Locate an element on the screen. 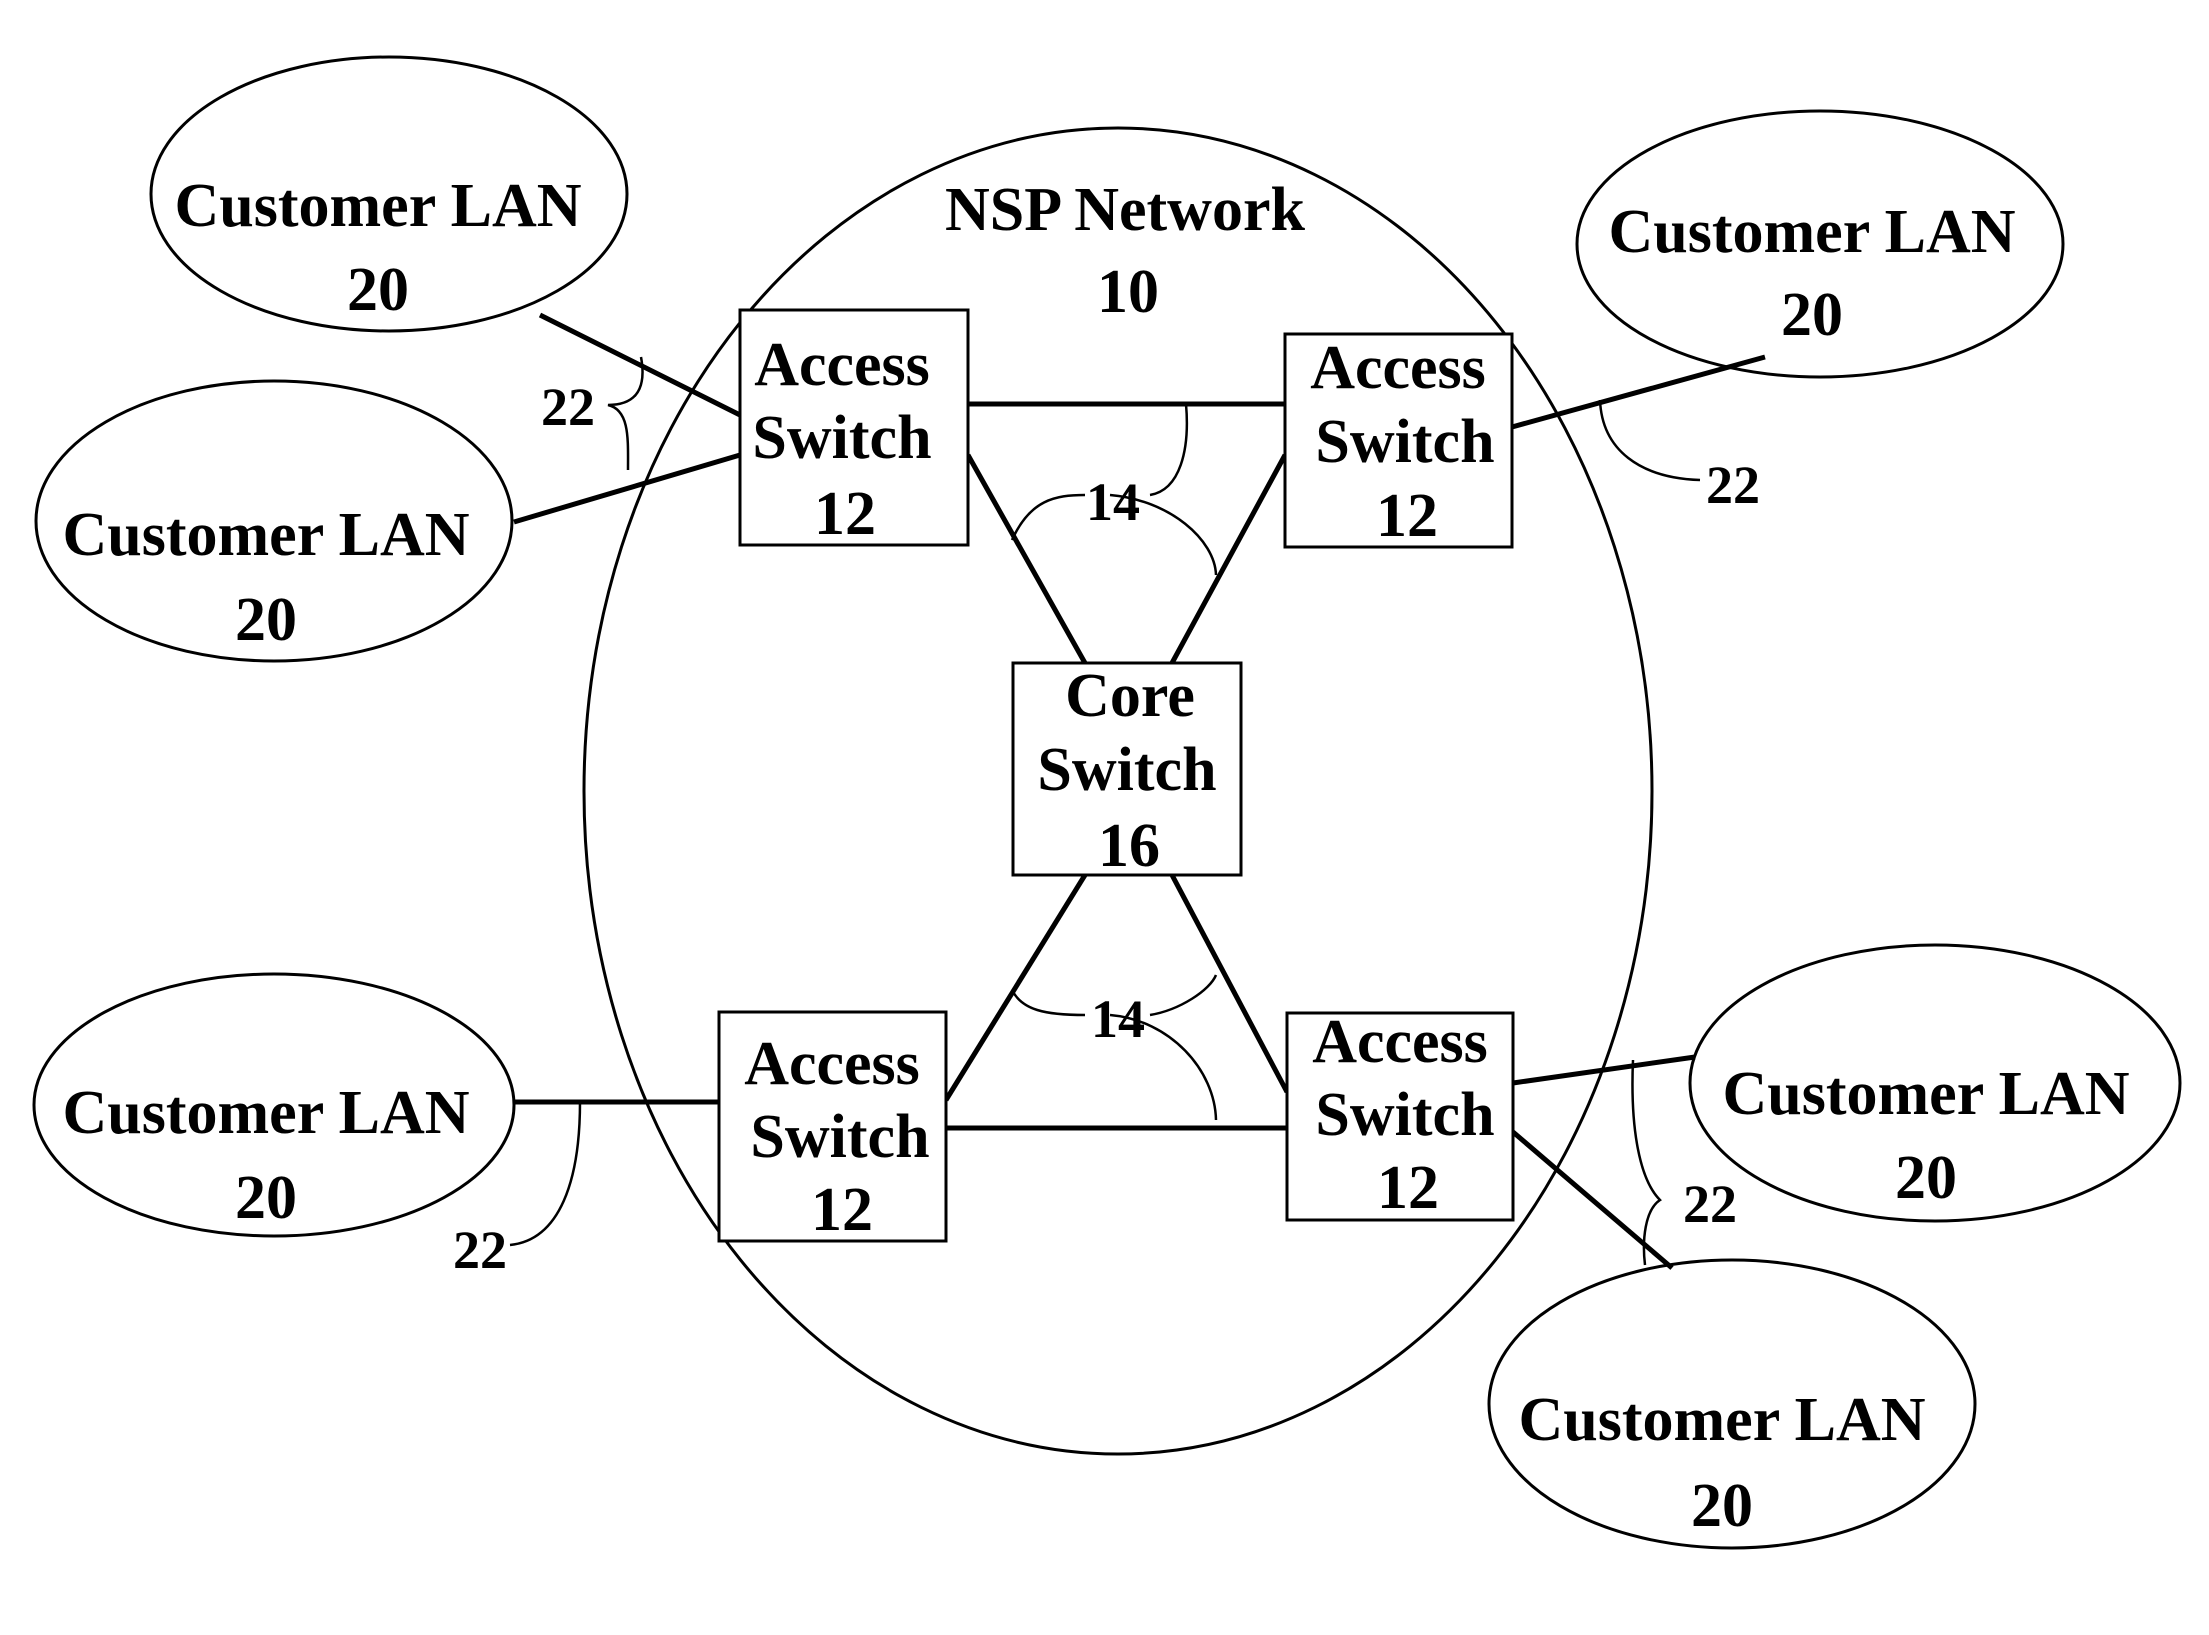 The width and height of the screenshot is (2209, 1635). network-ref: 10 is located at coordinates (1128, 292).